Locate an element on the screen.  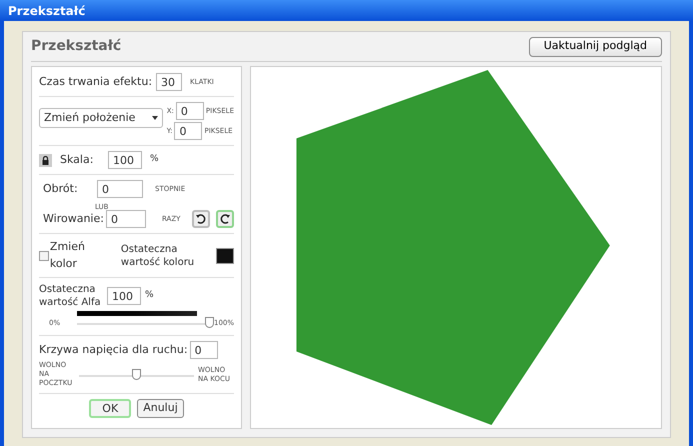
color-swatch is located at coordinates (225, 256).